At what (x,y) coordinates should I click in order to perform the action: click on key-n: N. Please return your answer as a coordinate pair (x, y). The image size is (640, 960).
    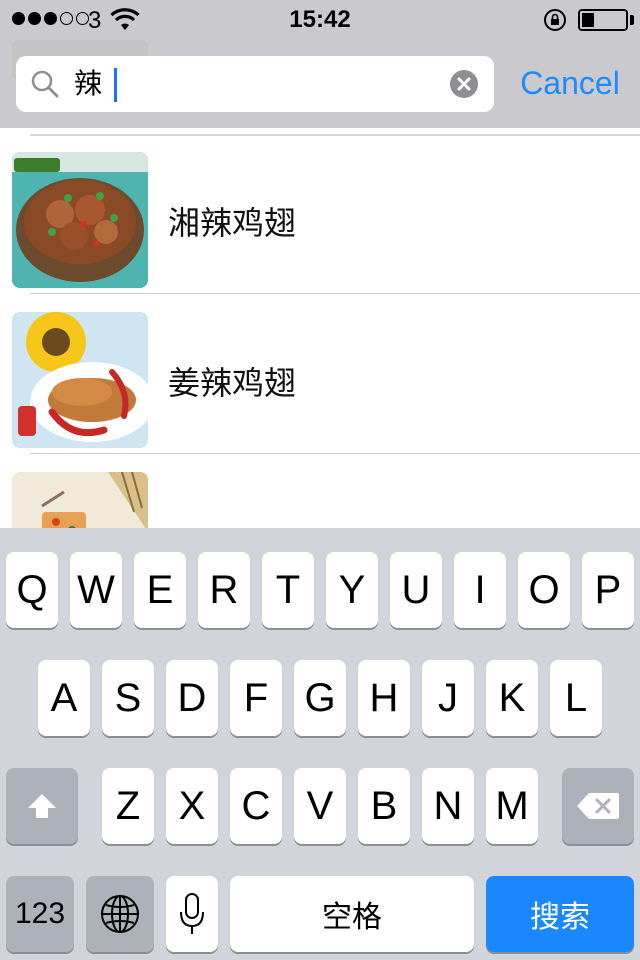
    Looking at the image, I should click on (448, 806).